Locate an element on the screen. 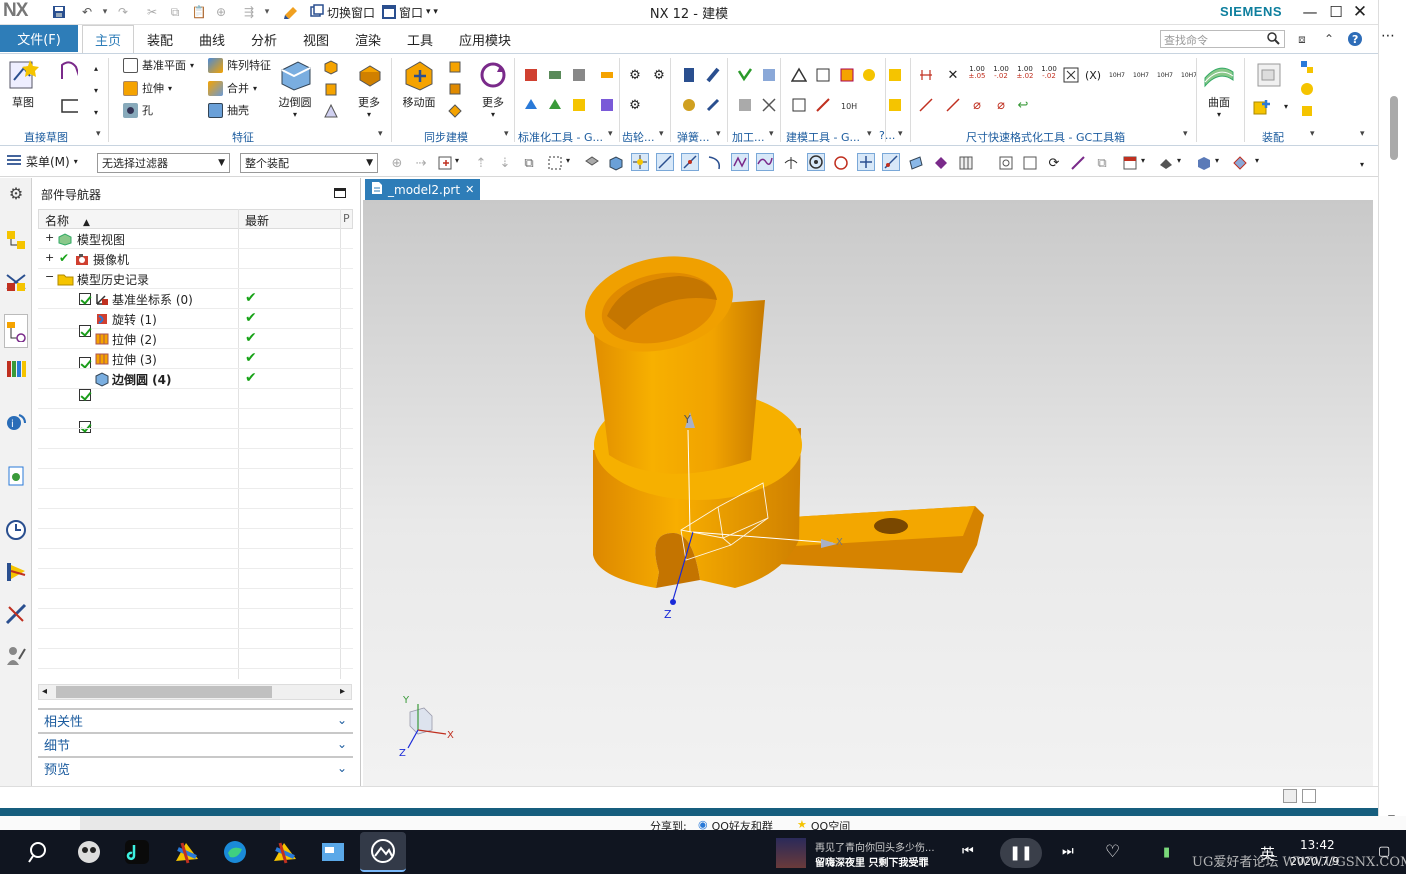 Image resolution: width=1406 pixels, height=874 pixels. taskbar-edge-icon is located at coordinates (235, 852).